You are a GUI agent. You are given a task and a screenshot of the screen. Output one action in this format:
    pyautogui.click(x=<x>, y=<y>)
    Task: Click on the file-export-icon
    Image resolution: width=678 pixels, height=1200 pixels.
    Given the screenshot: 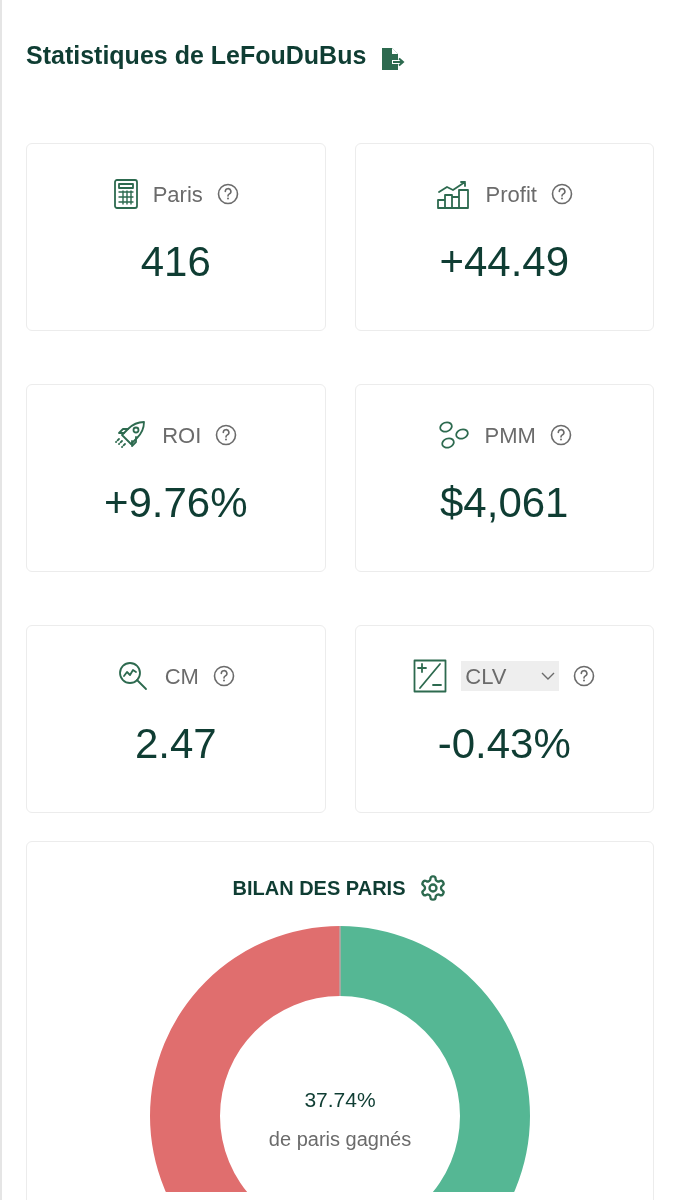 What is the action you would take?
    pyautogui.click(x=393, y=59)
    